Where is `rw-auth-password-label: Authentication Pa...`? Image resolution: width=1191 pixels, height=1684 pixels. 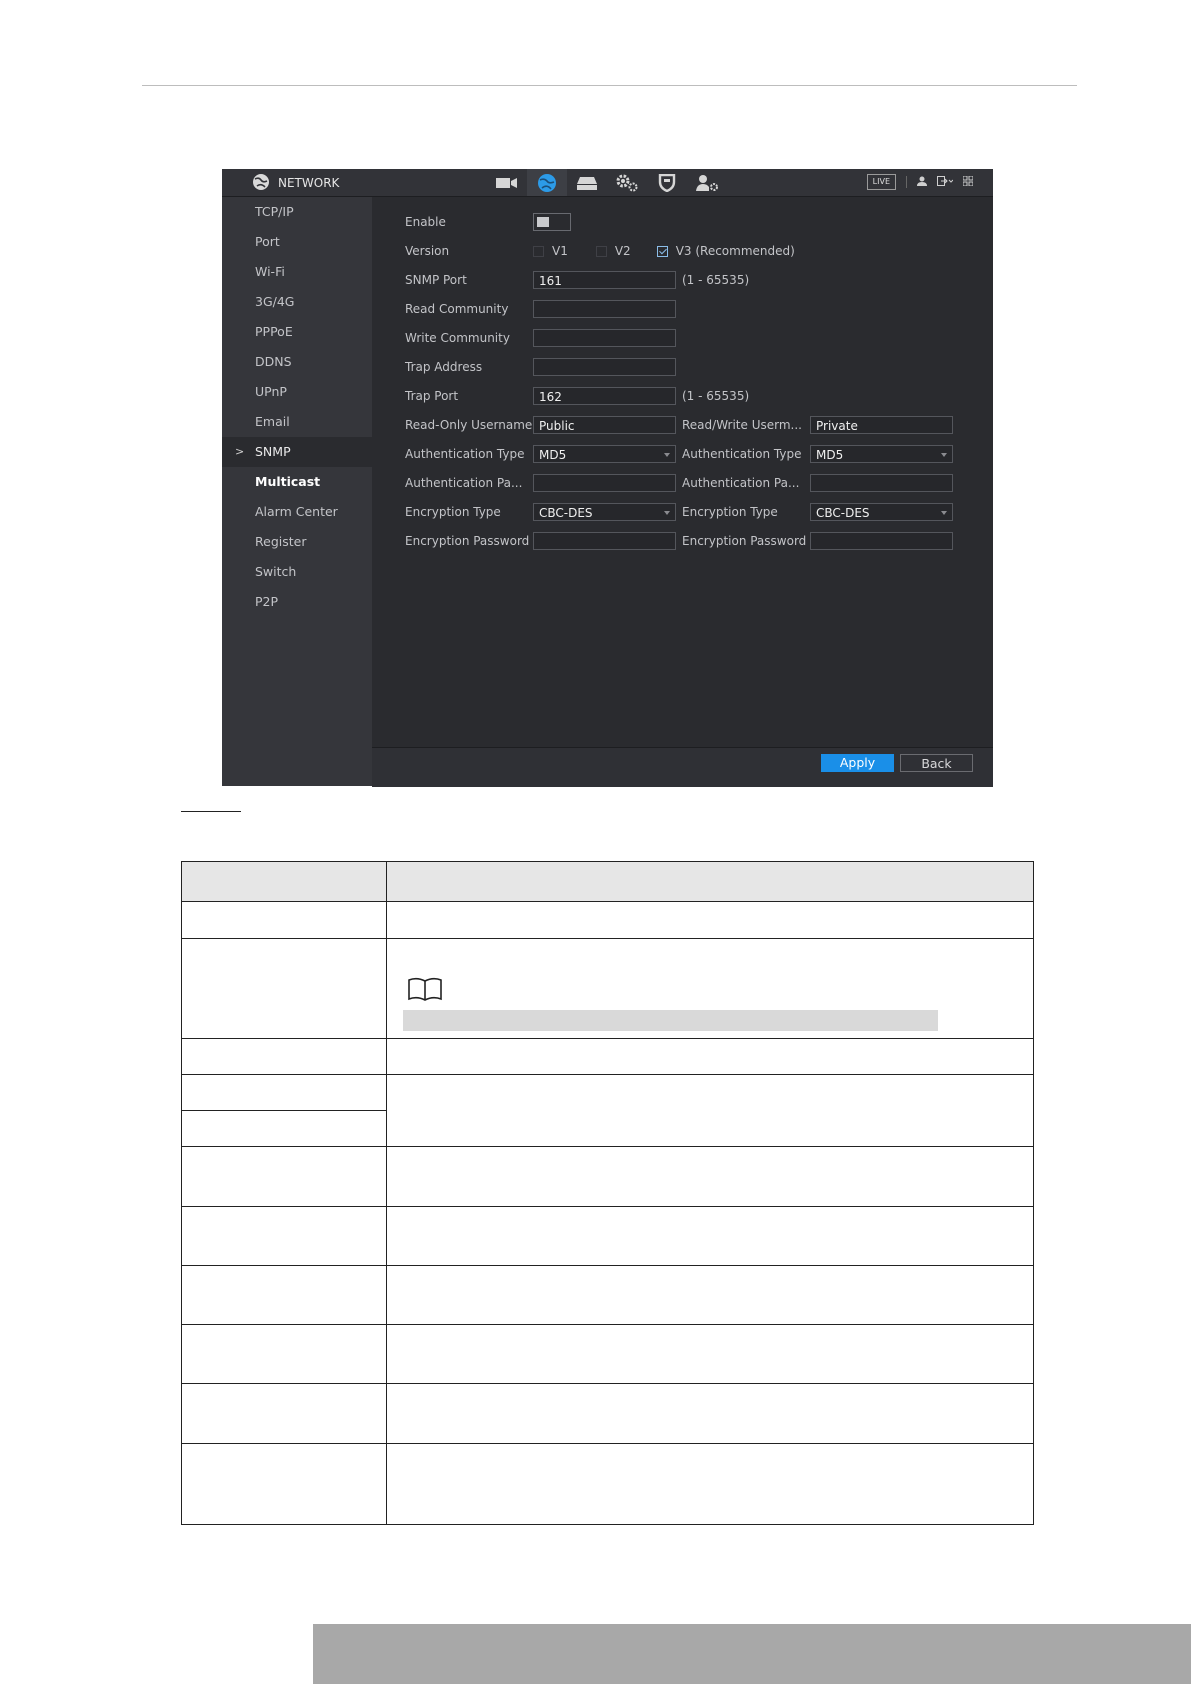
rw-auth-password-label: Authentication Pa... is located at coordinates (741, 483).